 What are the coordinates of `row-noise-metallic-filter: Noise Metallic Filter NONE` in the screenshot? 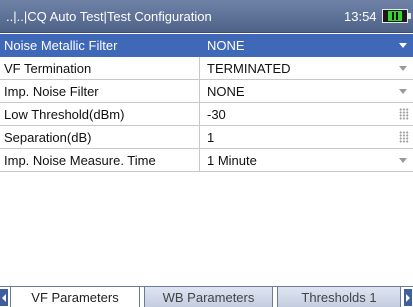 It's located at (206, 45).